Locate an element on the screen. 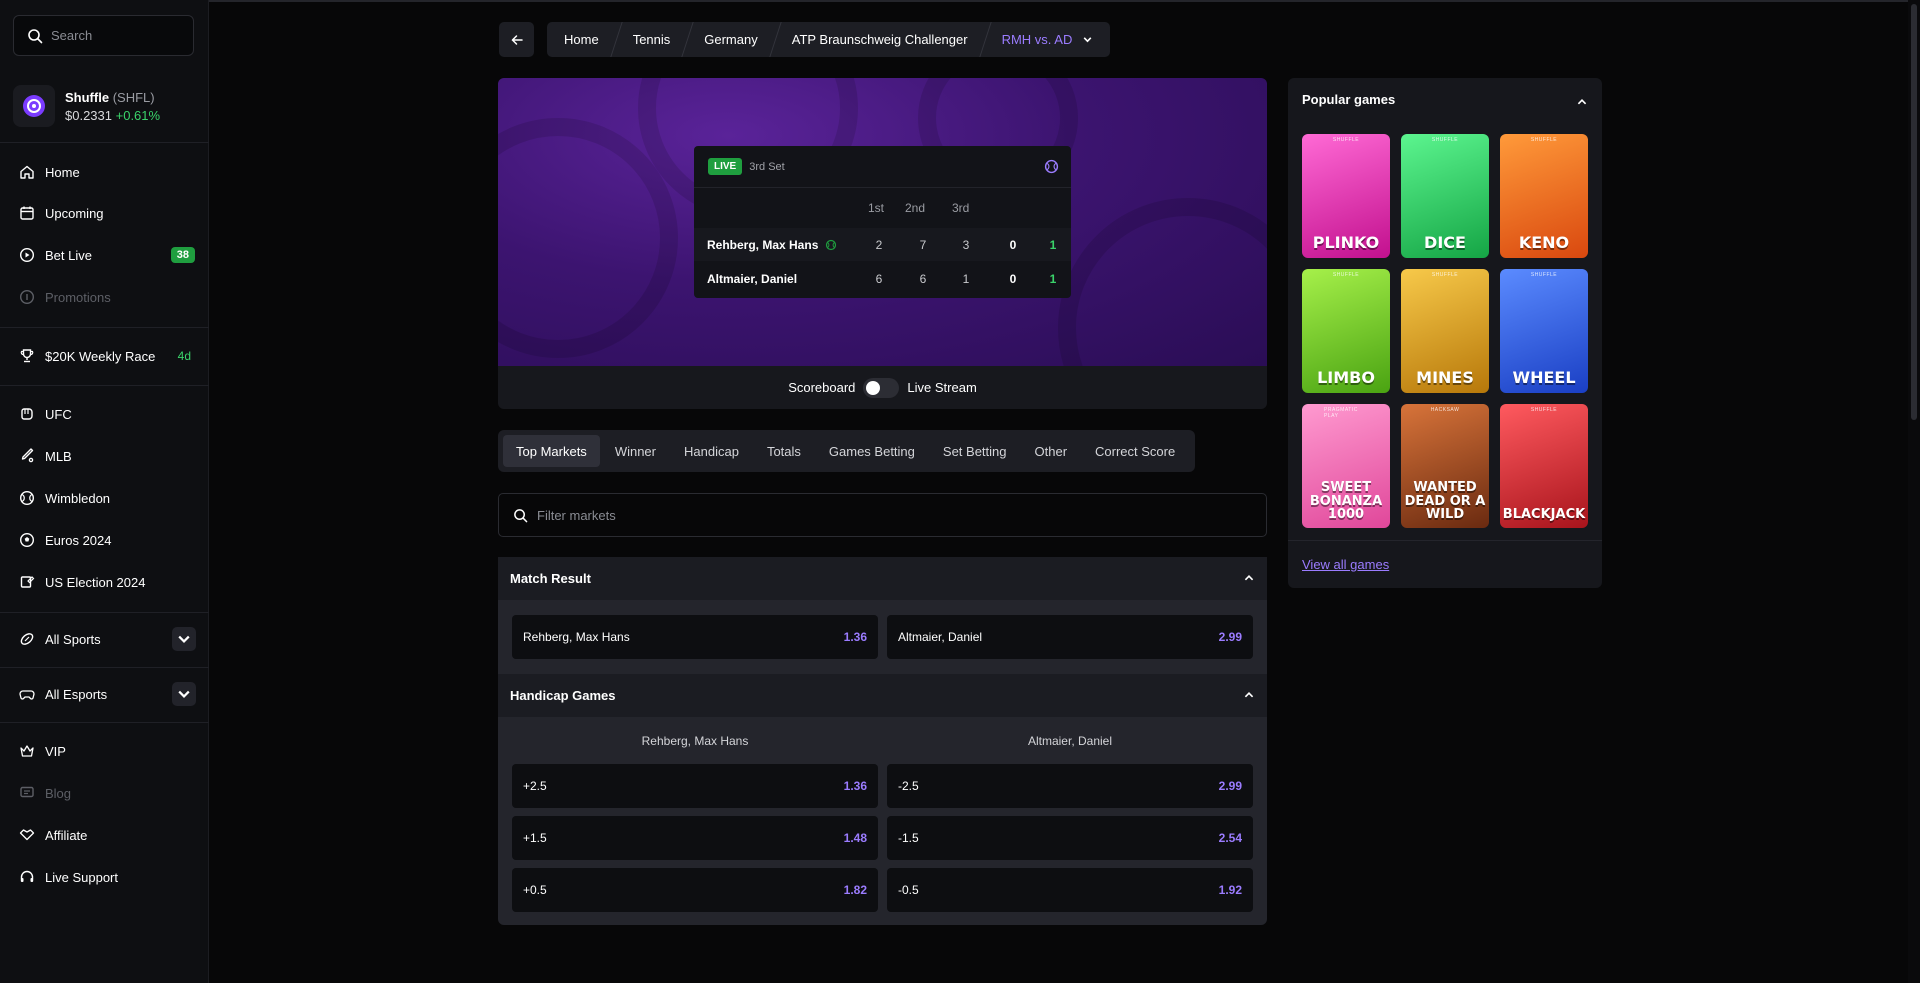  tab-correct-score: Correct Score is located at coordinates (1135, 451).